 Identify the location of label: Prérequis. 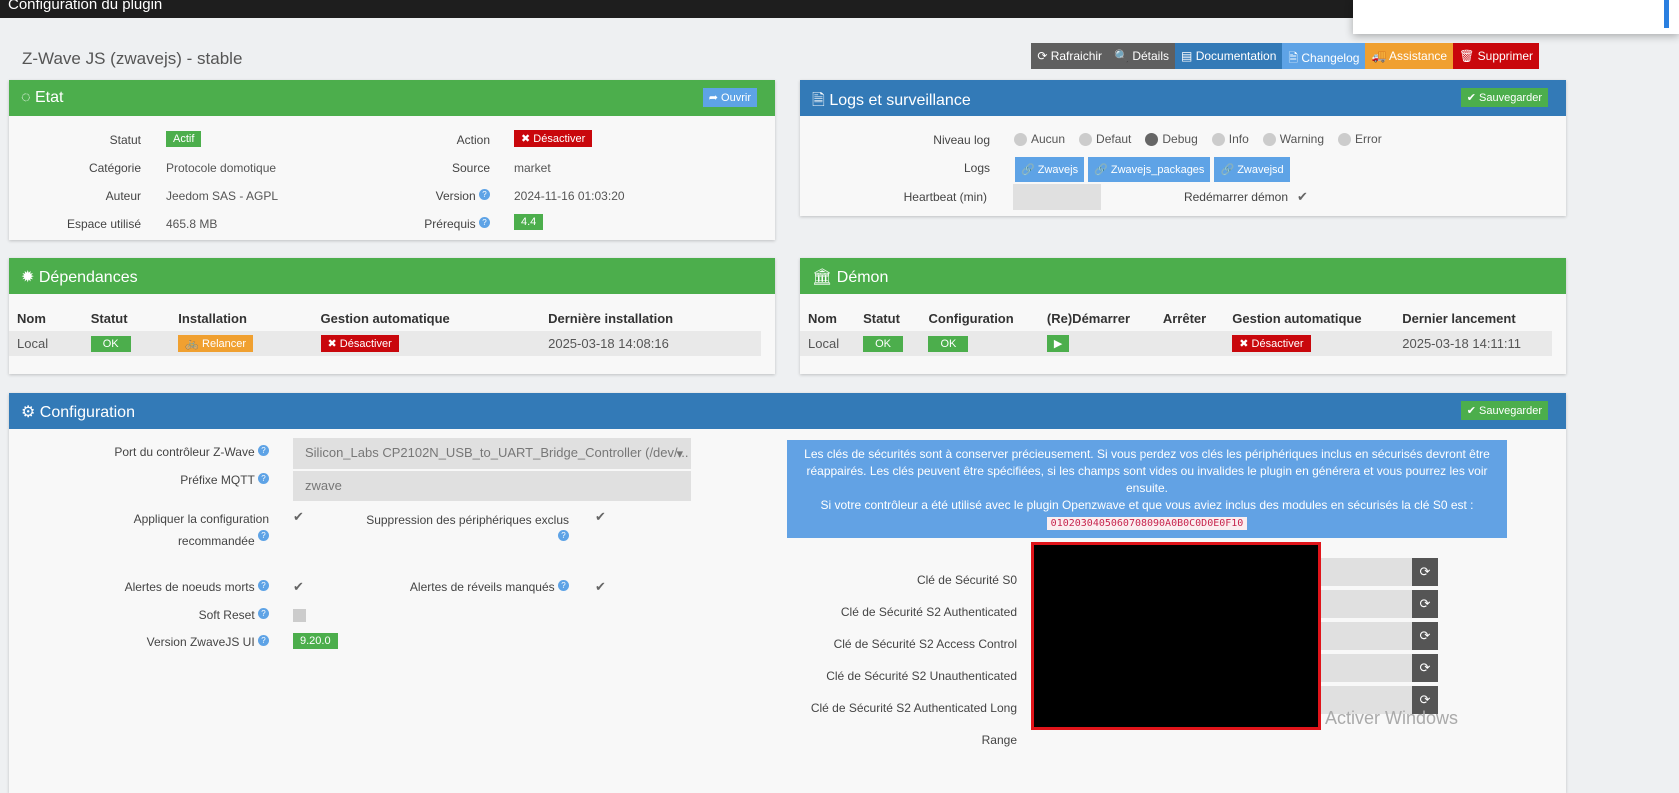
(450, 224).